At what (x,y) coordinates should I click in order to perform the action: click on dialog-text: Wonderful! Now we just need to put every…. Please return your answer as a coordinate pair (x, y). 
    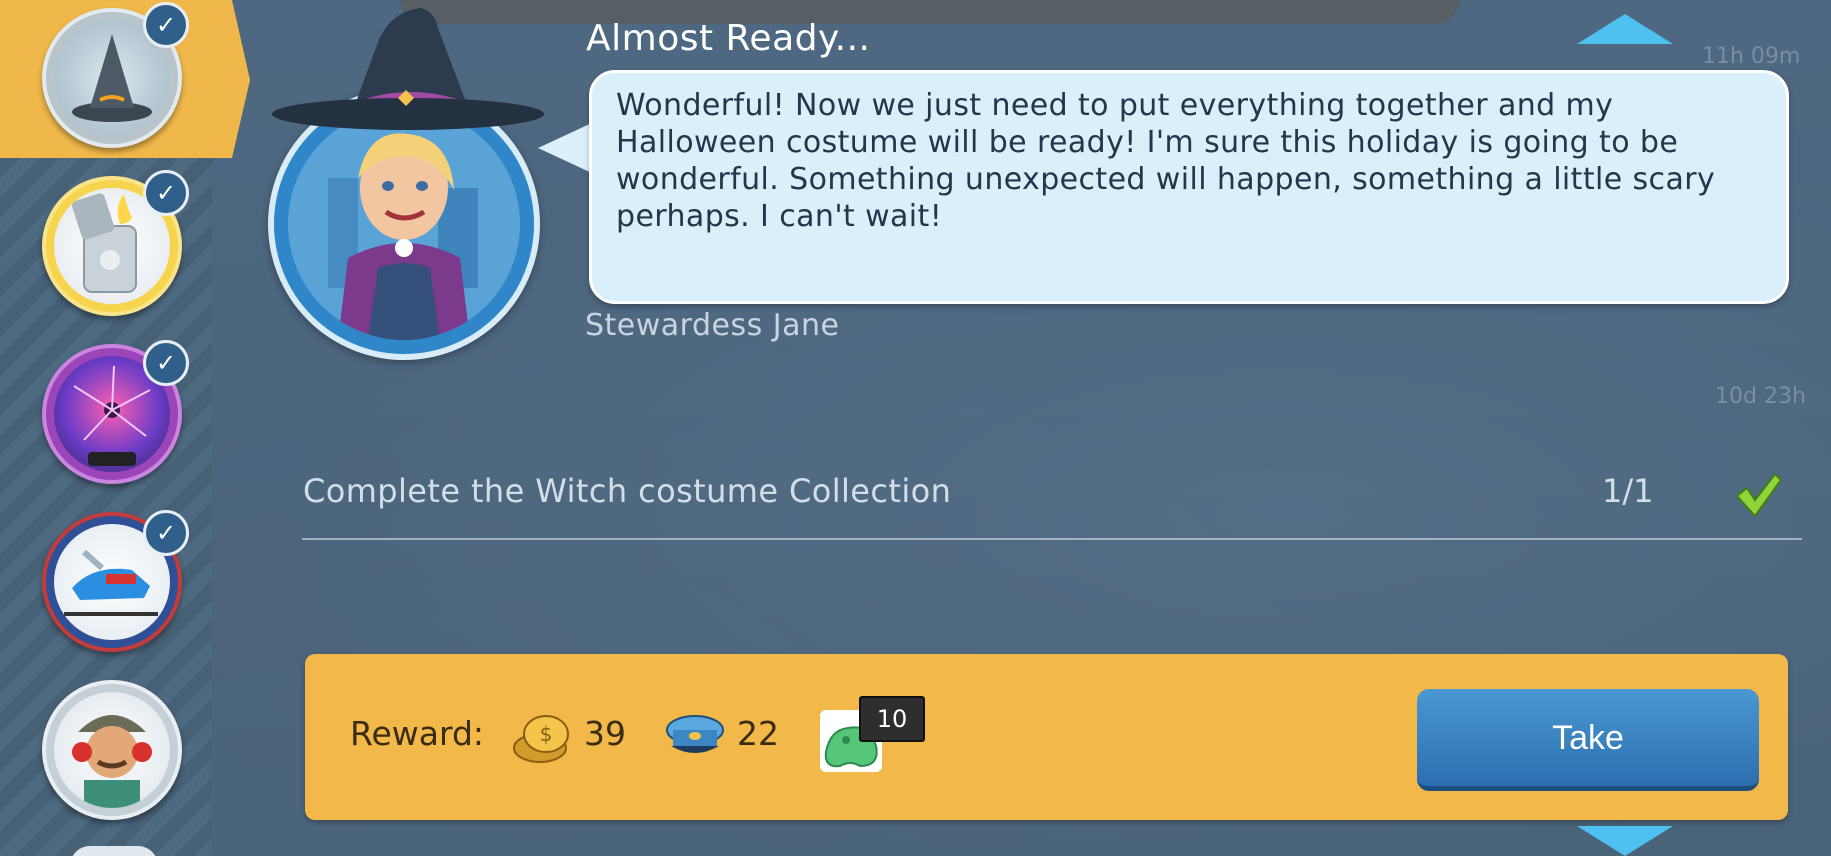
    Looking at the image, I should click on (1166, 161).